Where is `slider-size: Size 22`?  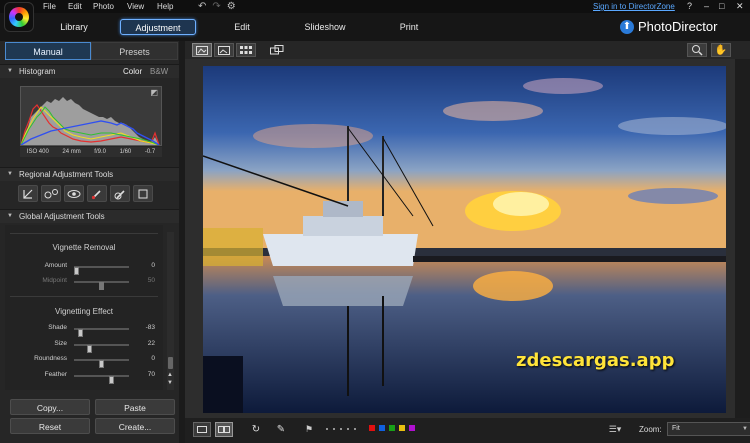 slider-size: Size 22 is located at coordinates (84, 346).